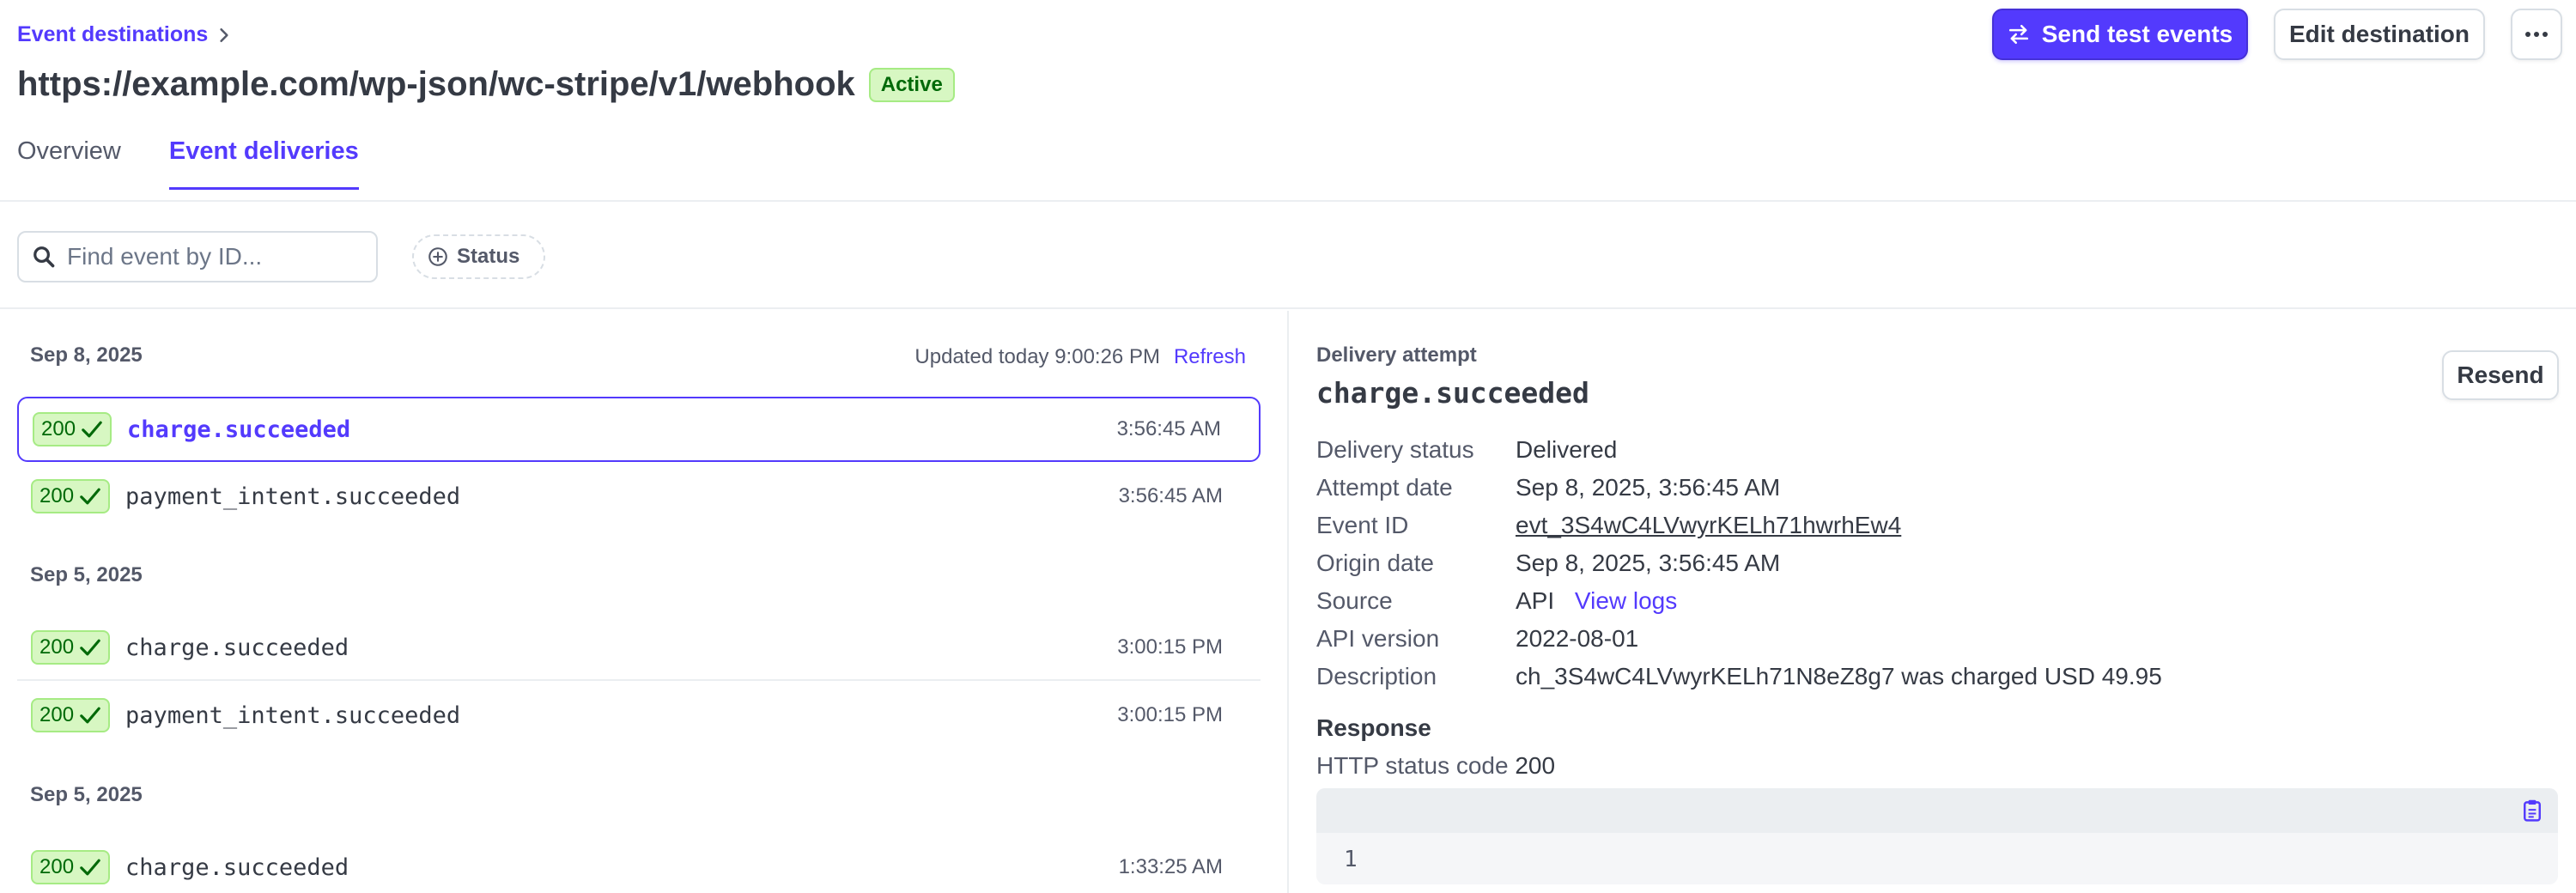  Describe the element at coordinates (1395, 449) in the screenshot. I see `field-key: Delivery status` at that location.